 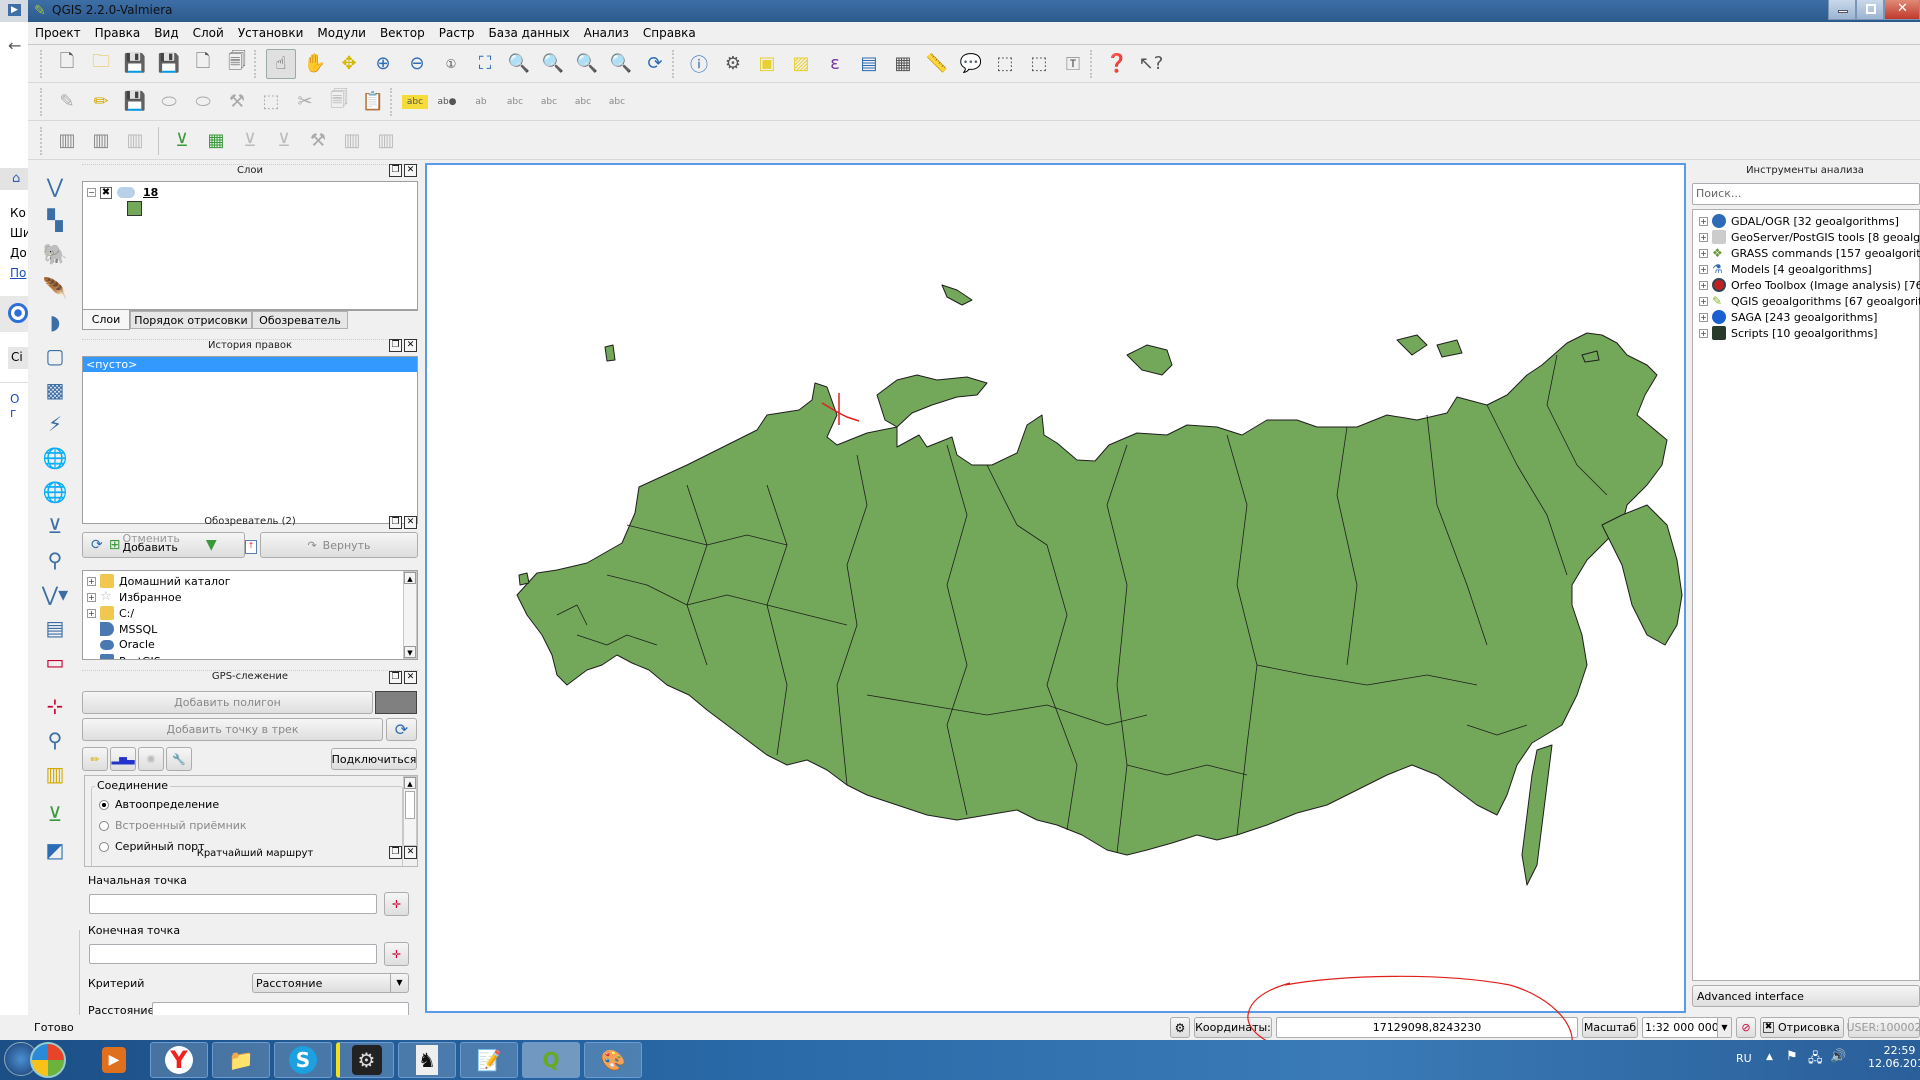 What do you see at coordinates (305, 102) in the screenshot?
I see `cut-features-icon: ✂` at bounding box center [305, 102].